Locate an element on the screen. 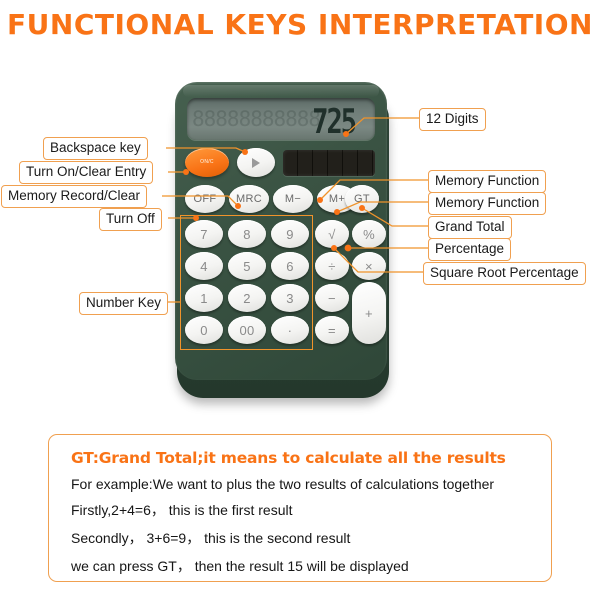  callout-12-digits: 12 Digits is located at coordinates (452, 119).